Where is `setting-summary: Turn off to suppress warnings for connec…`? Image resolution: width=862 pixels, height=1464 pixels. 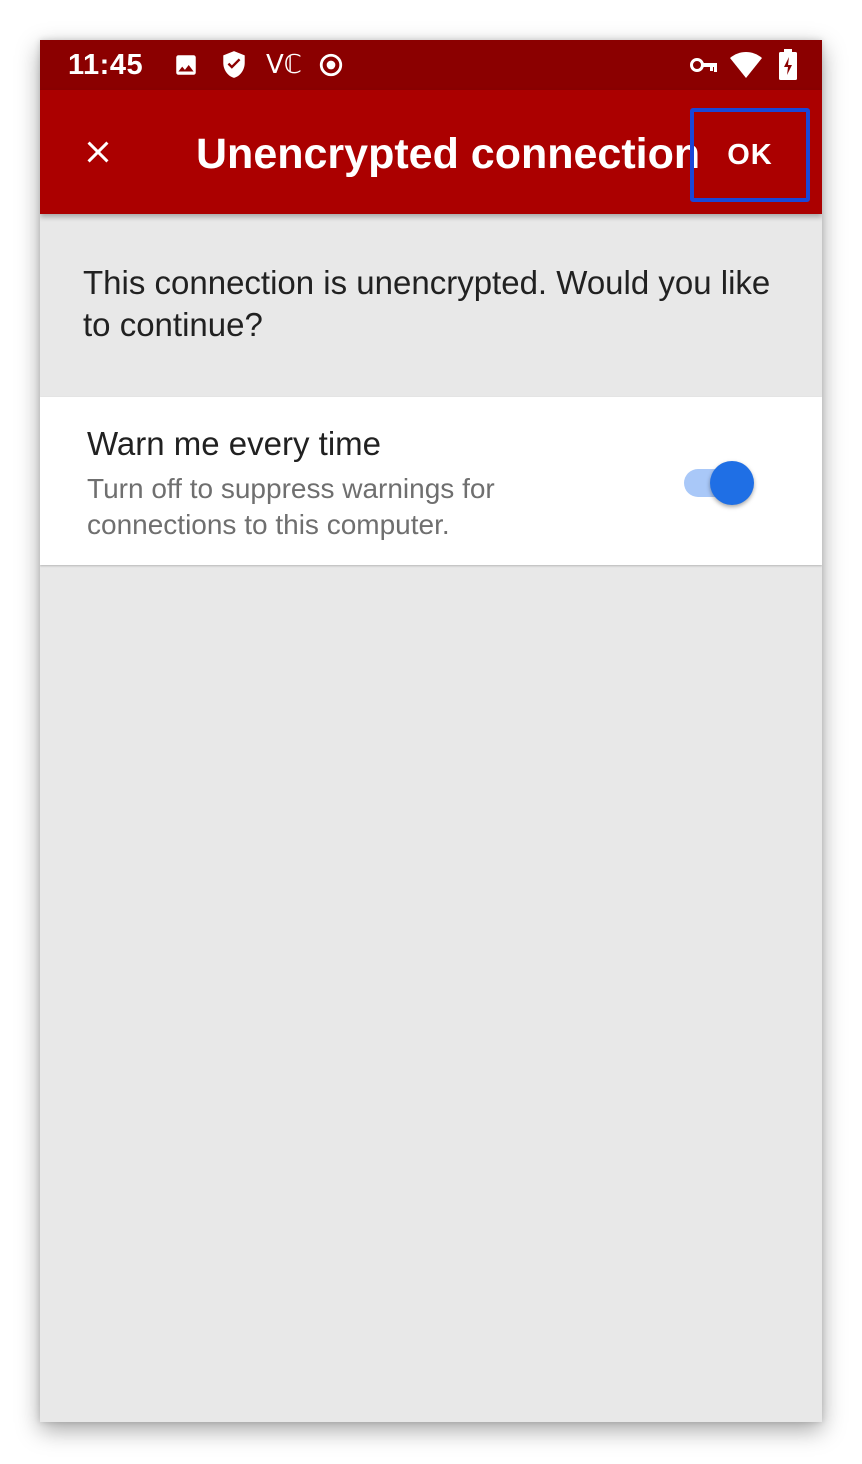 setting-summary: Turn off to suppress warnings for connec… is located at coordinates (291, 506).